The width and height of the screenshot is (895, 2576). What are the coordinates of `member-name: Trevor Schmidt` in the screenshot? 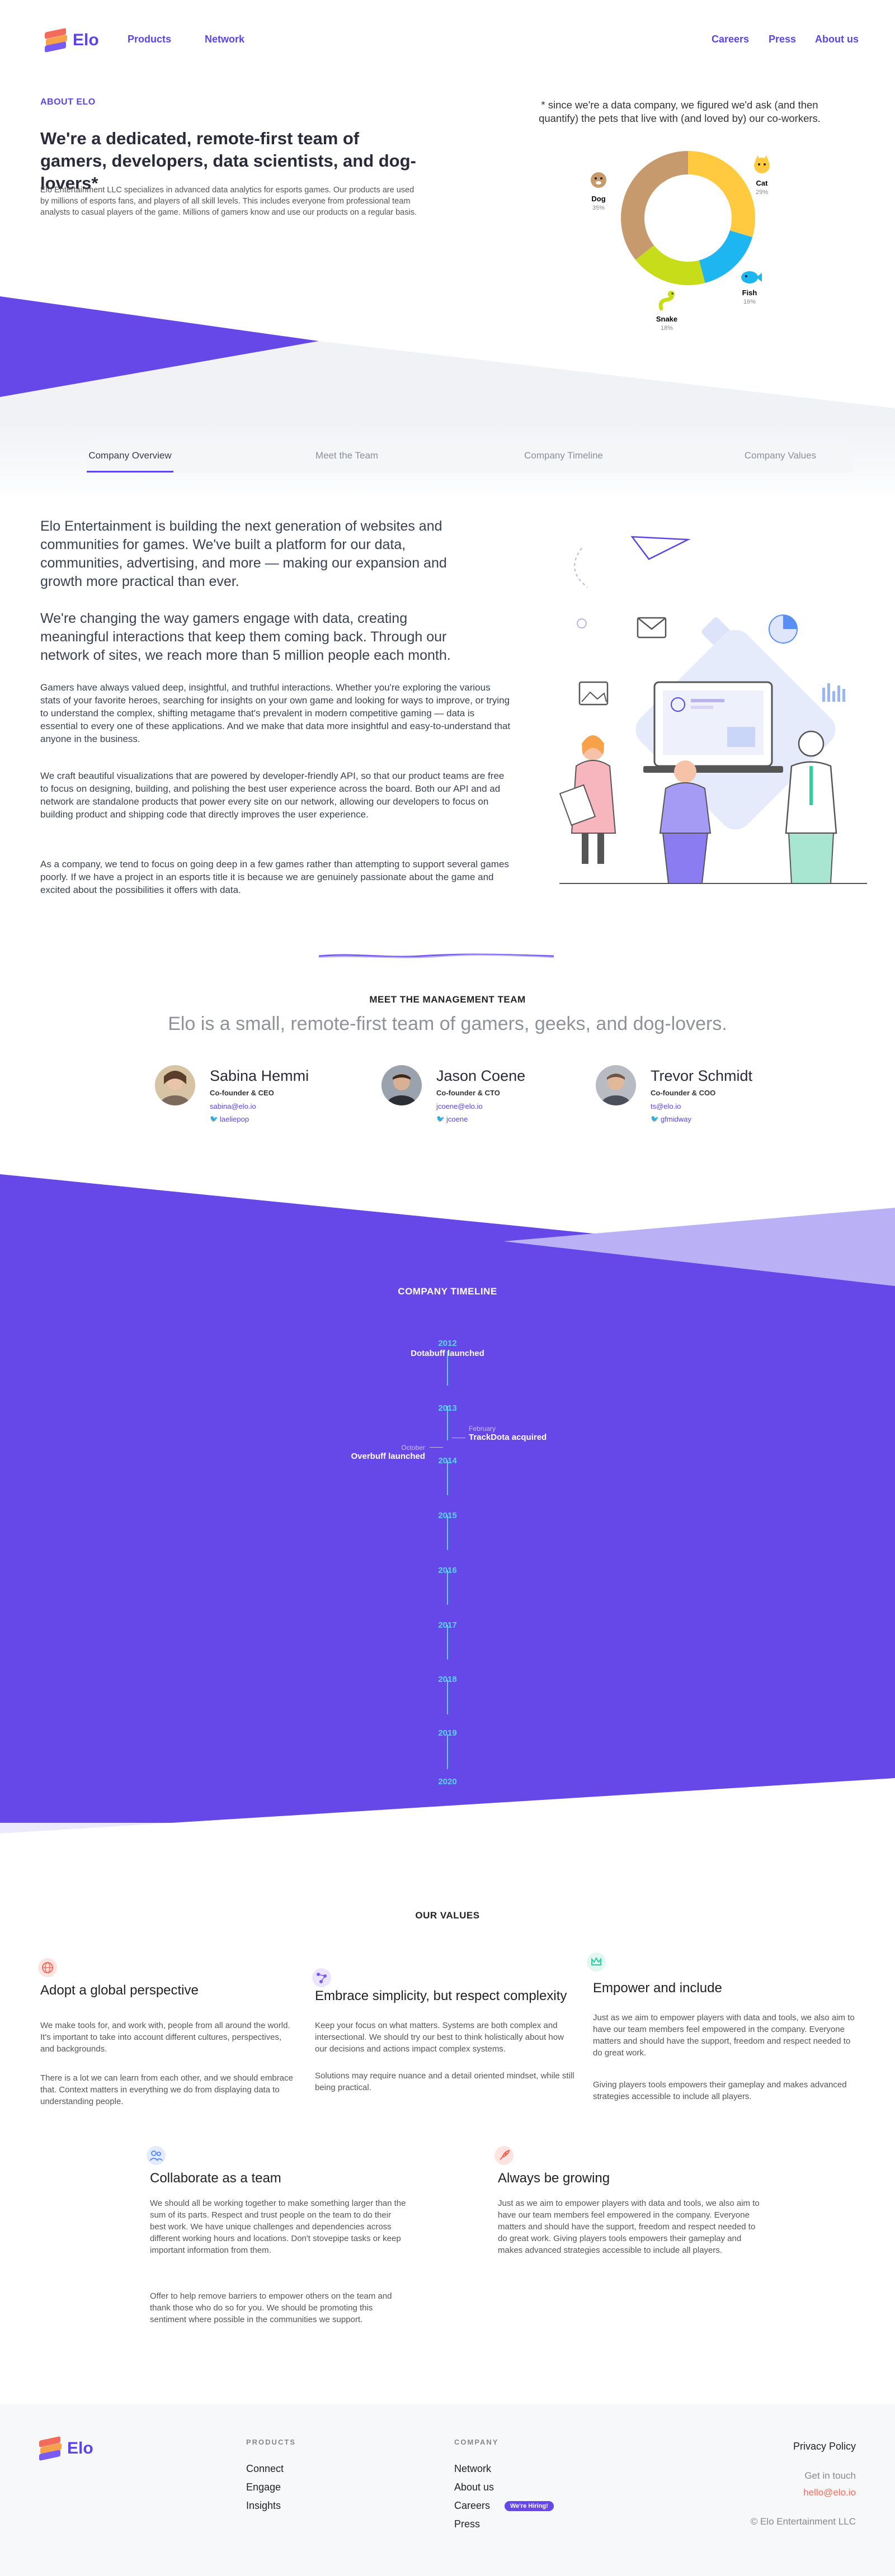 It's located at (702, 1075).